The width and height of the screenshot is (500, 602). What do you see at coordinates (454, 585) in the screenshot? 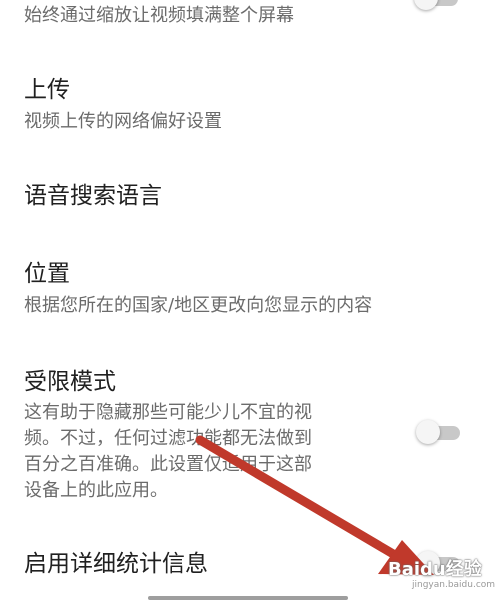
I see `baidu-watermark-url: jingyan.baidu.com` at bounding box center [454, 585].